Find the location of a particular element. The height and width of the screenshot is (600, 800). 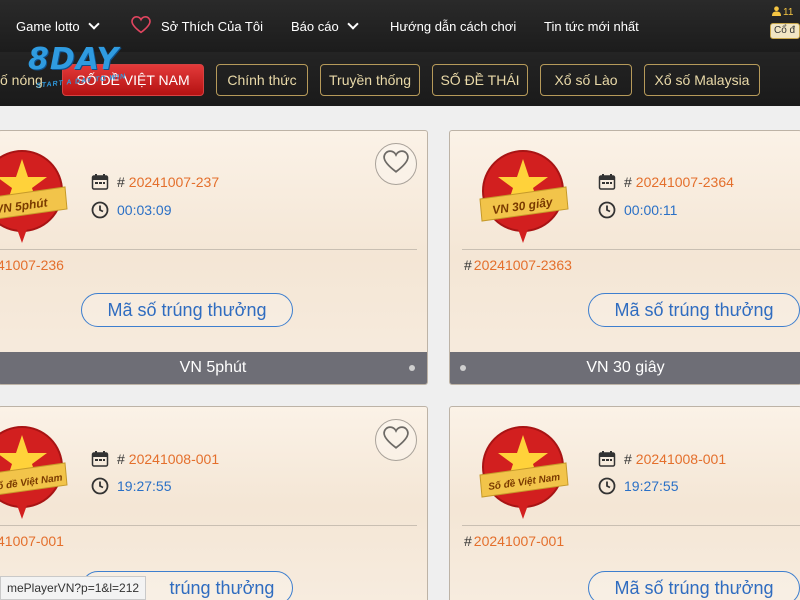

current-issue: 20241007-237 is located at coordinates (174, 182).